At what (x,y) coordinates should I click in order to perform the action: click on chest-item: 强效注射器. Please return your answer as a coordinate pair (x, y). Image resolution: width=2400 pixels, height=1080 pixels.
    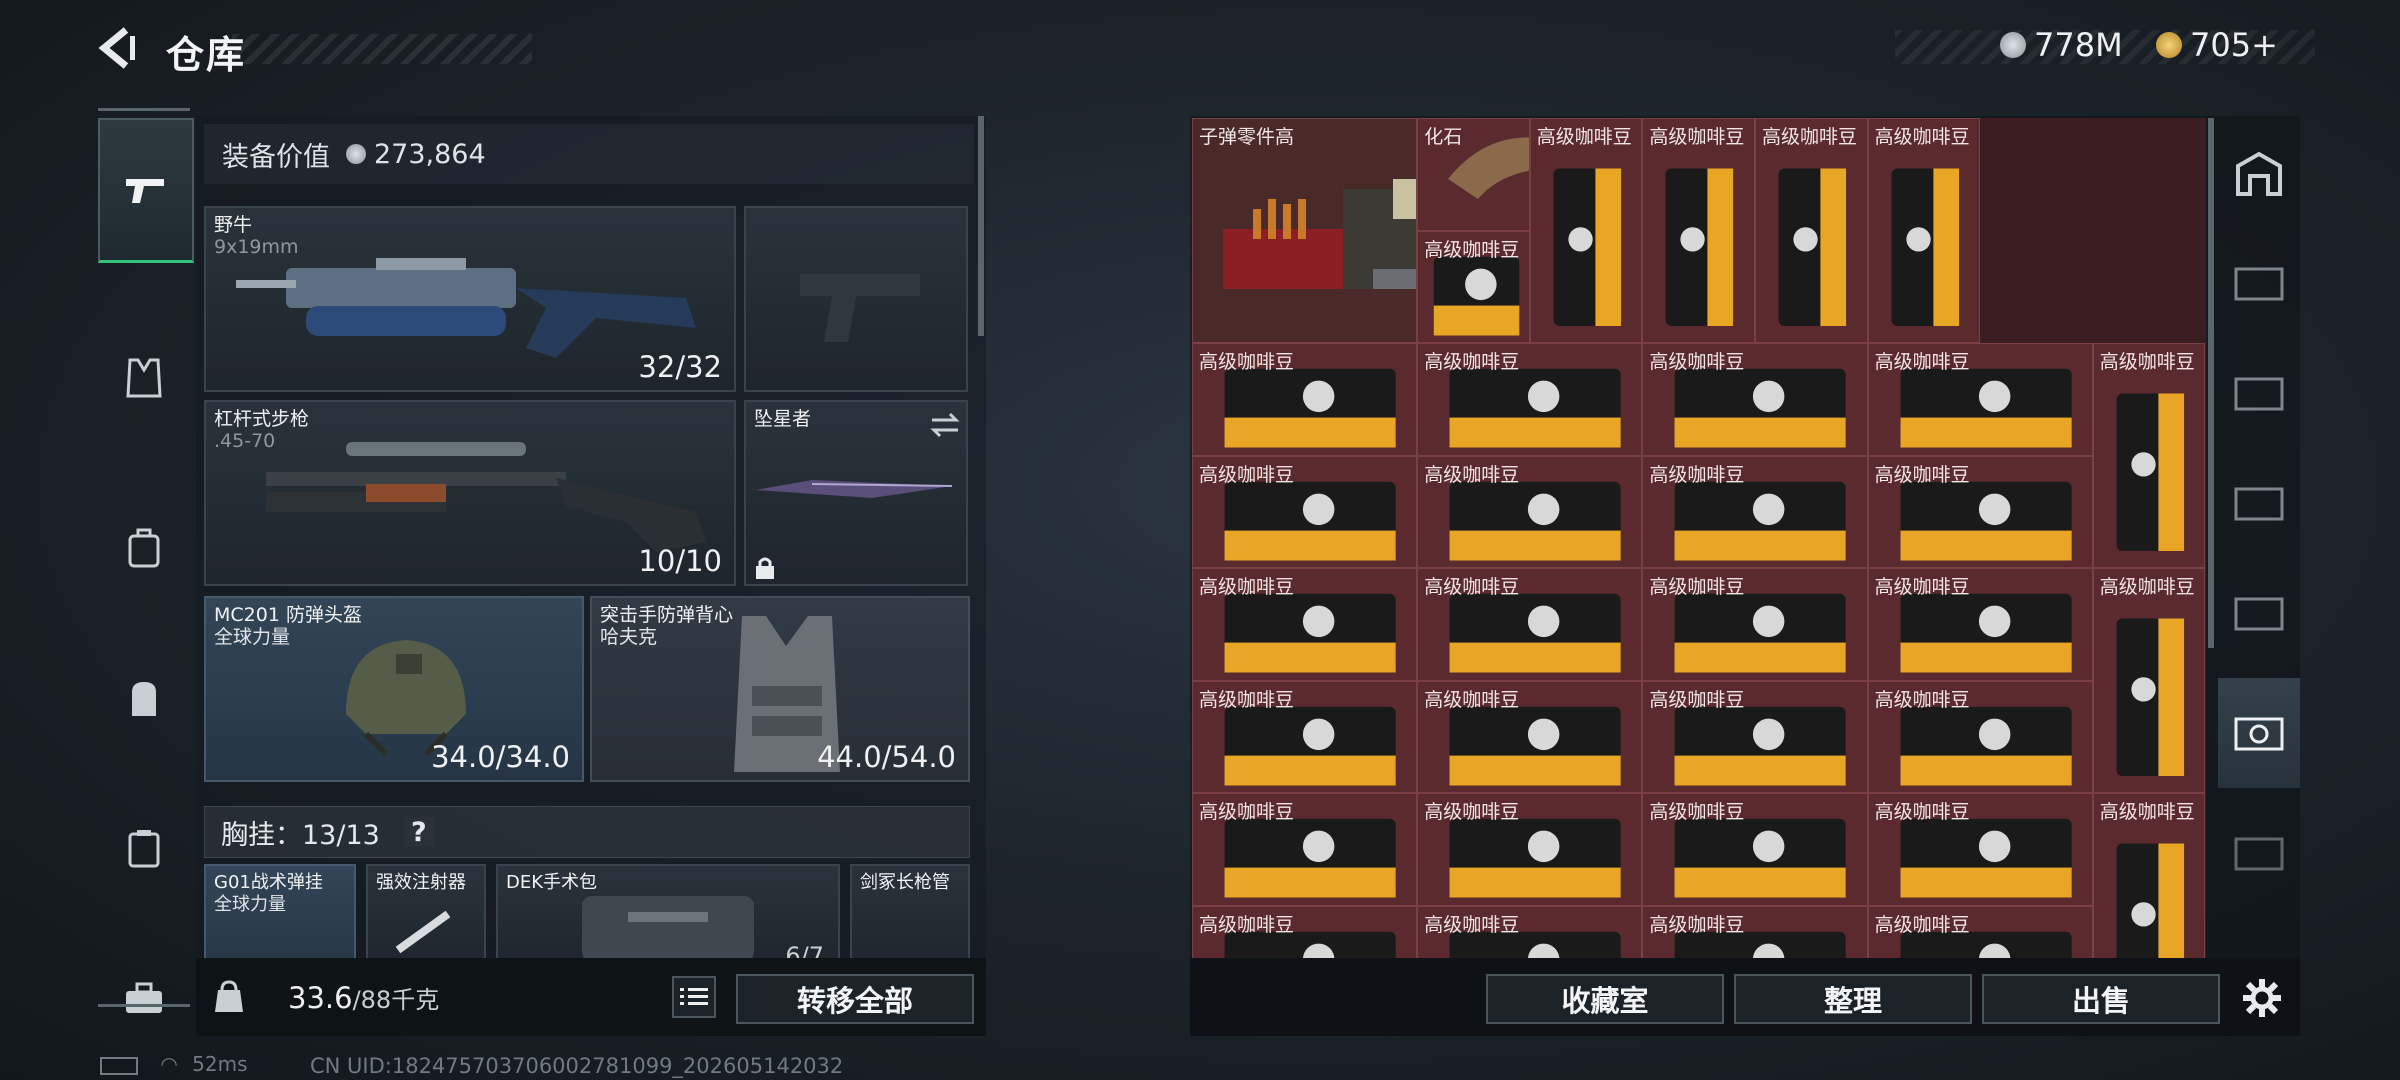
    Looking at the image, I should click on (426, 911).